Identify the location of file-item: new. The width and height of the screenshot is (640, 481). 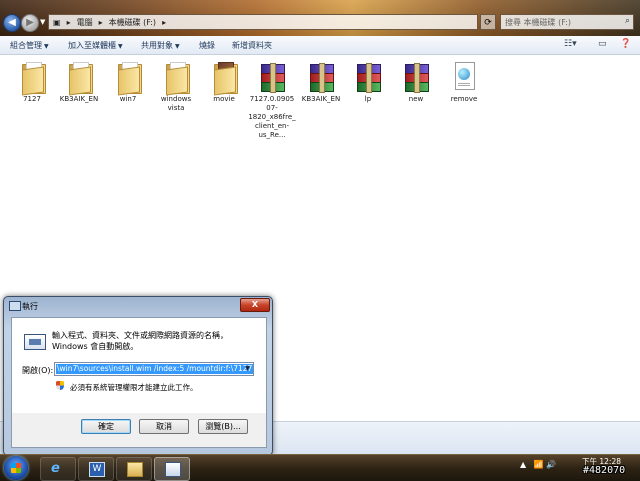
(416, 82).